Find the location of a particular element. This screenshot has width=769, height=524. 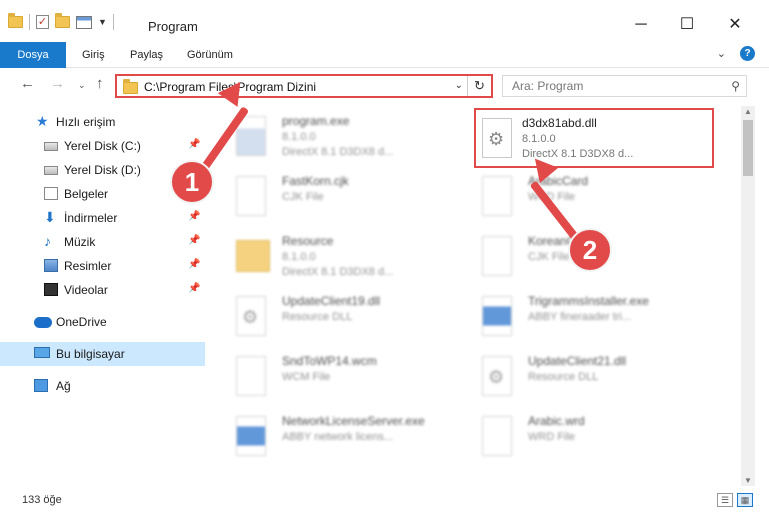

details-view-icon: ☰ is located at coordinates (725, 500).